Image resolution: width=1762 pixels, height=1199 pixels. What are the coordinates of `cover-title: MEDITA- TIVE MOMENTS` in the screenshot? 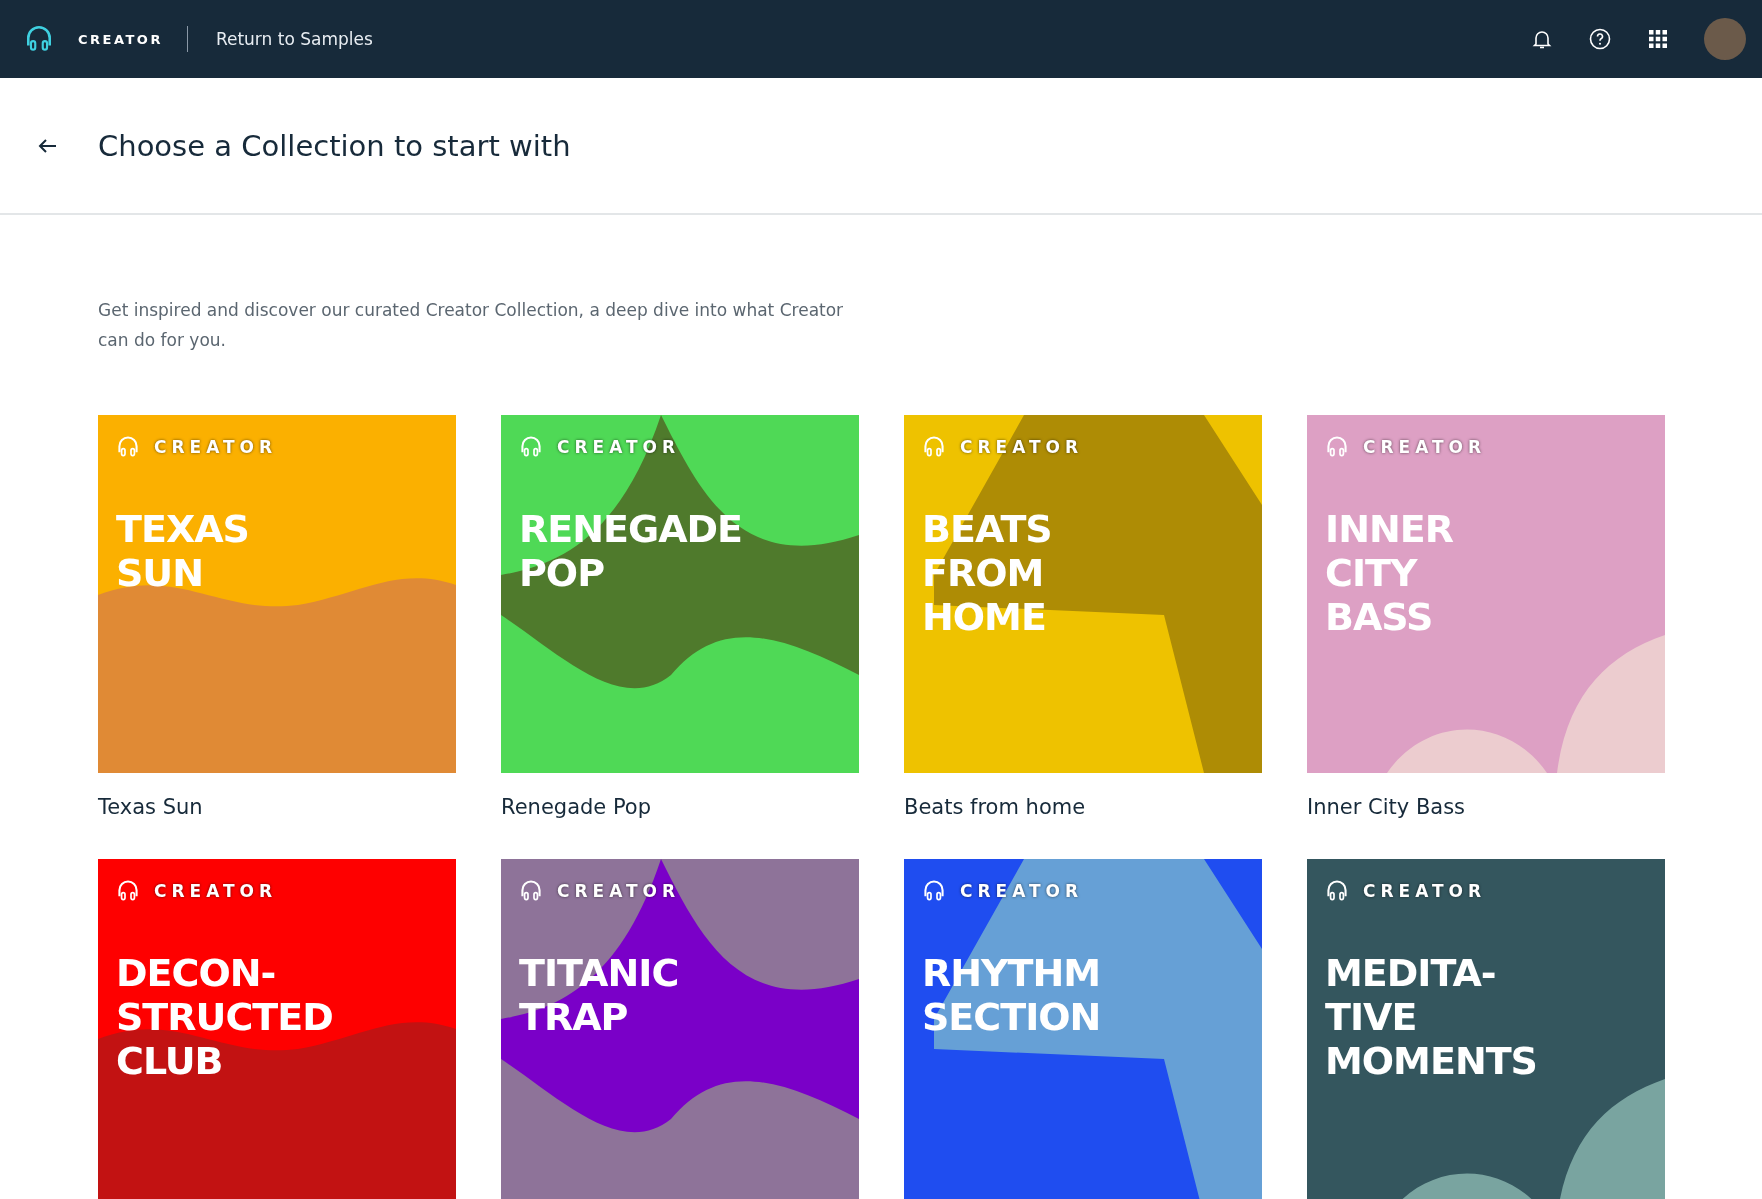 It's located at (1431, 1016).